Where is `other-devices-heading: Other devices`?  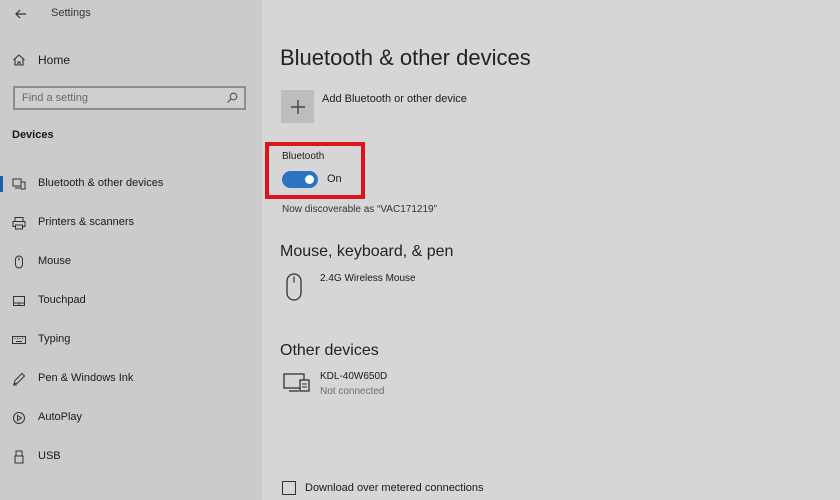 other-devices-heading: Other devices is located at coordinates (329, 350).